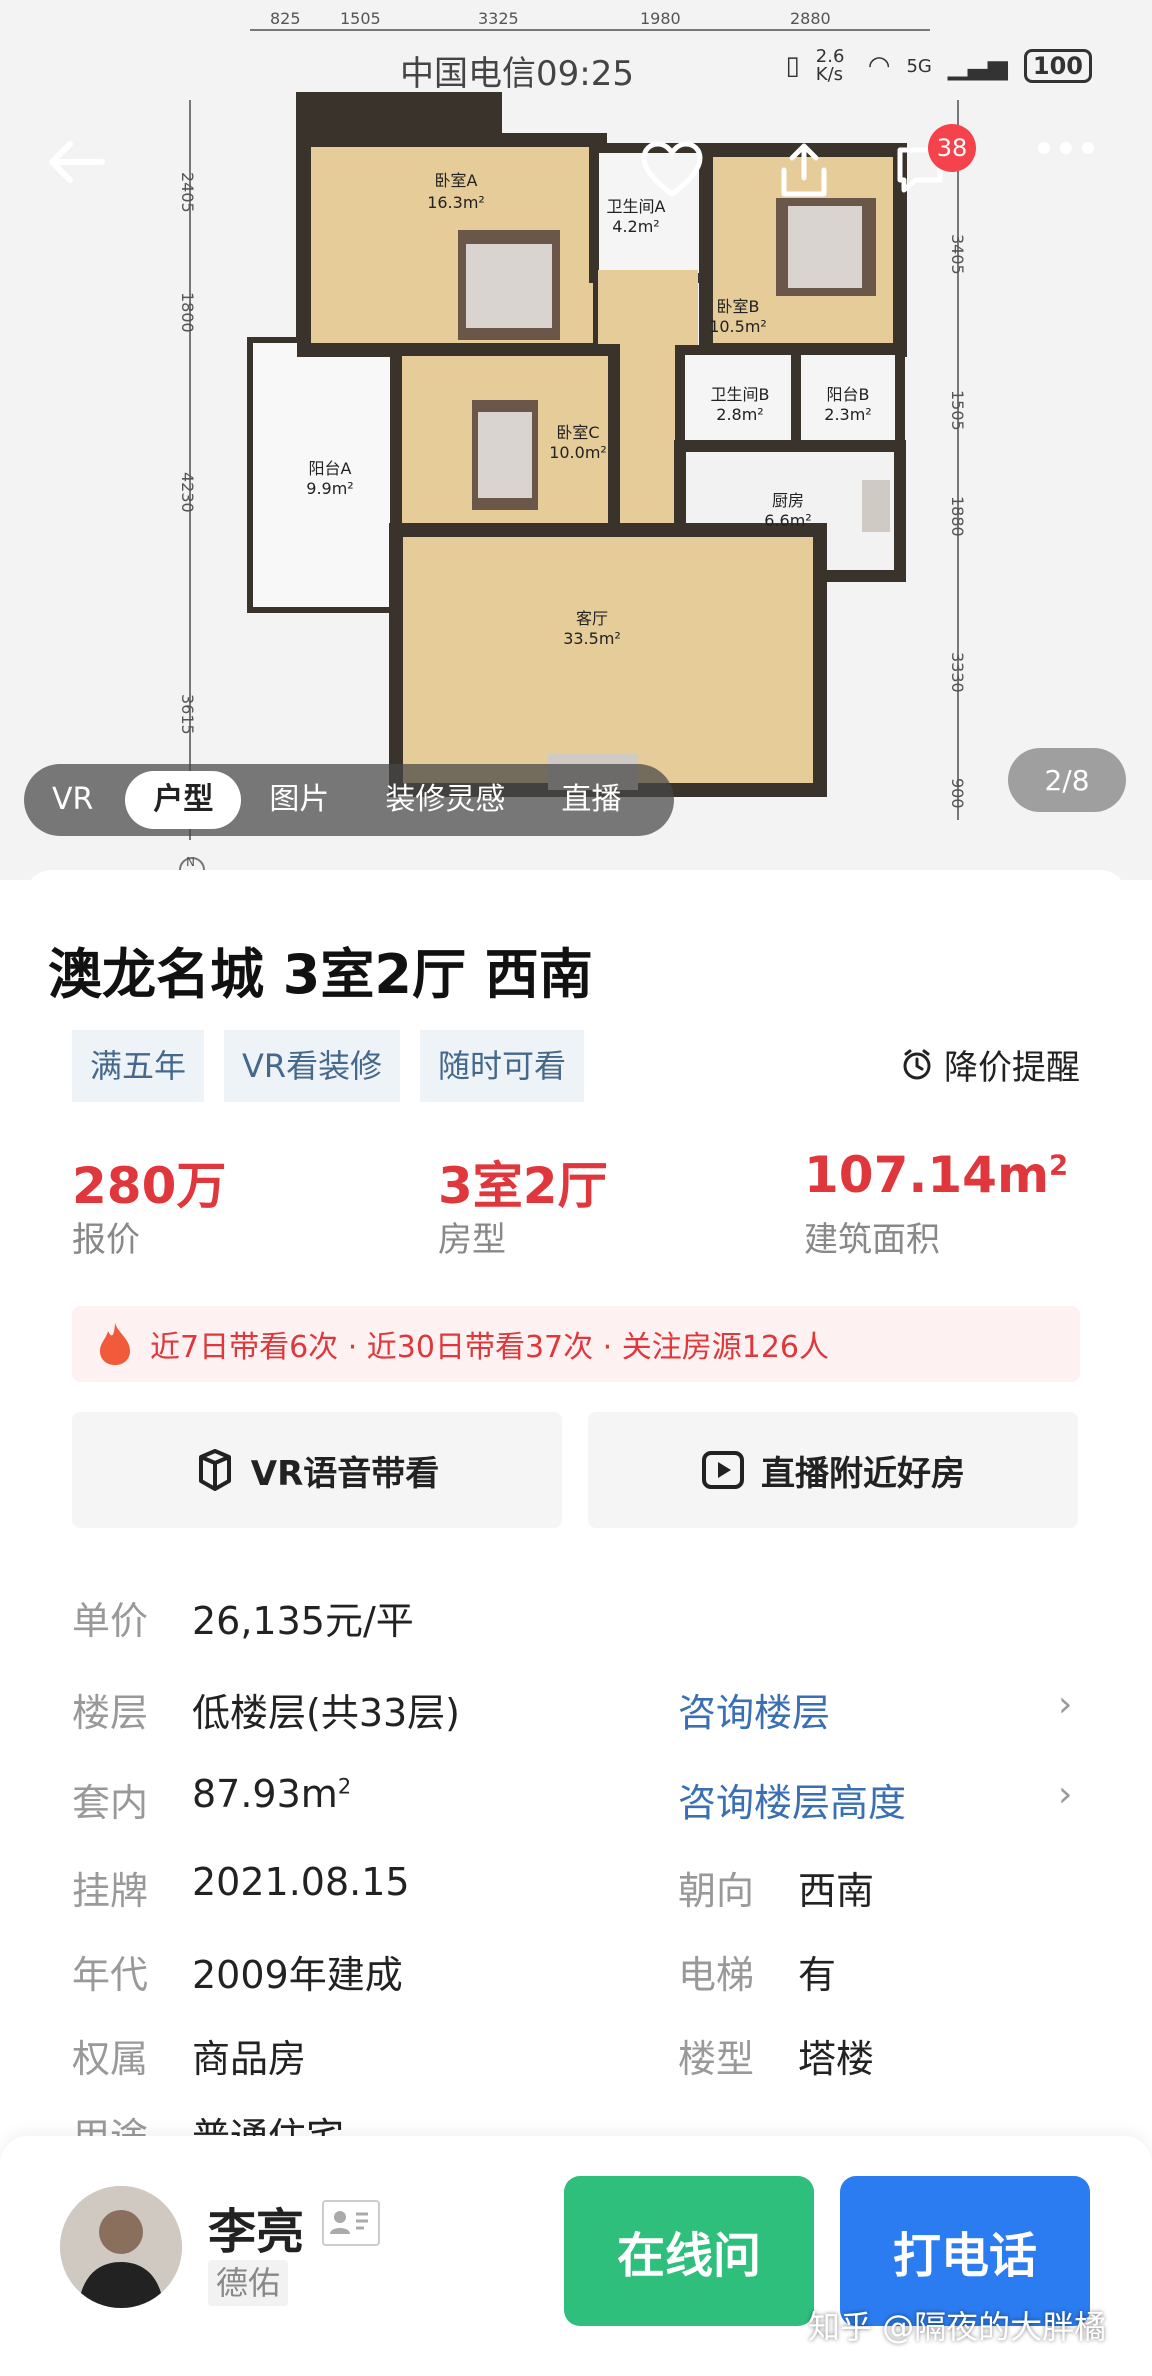 The width and height of the screenshot is (1152, 2376). Describe the element at coordinates (301, 1882) in the screenshot. I see `listed-date-value: 2021.08.15` at that location.